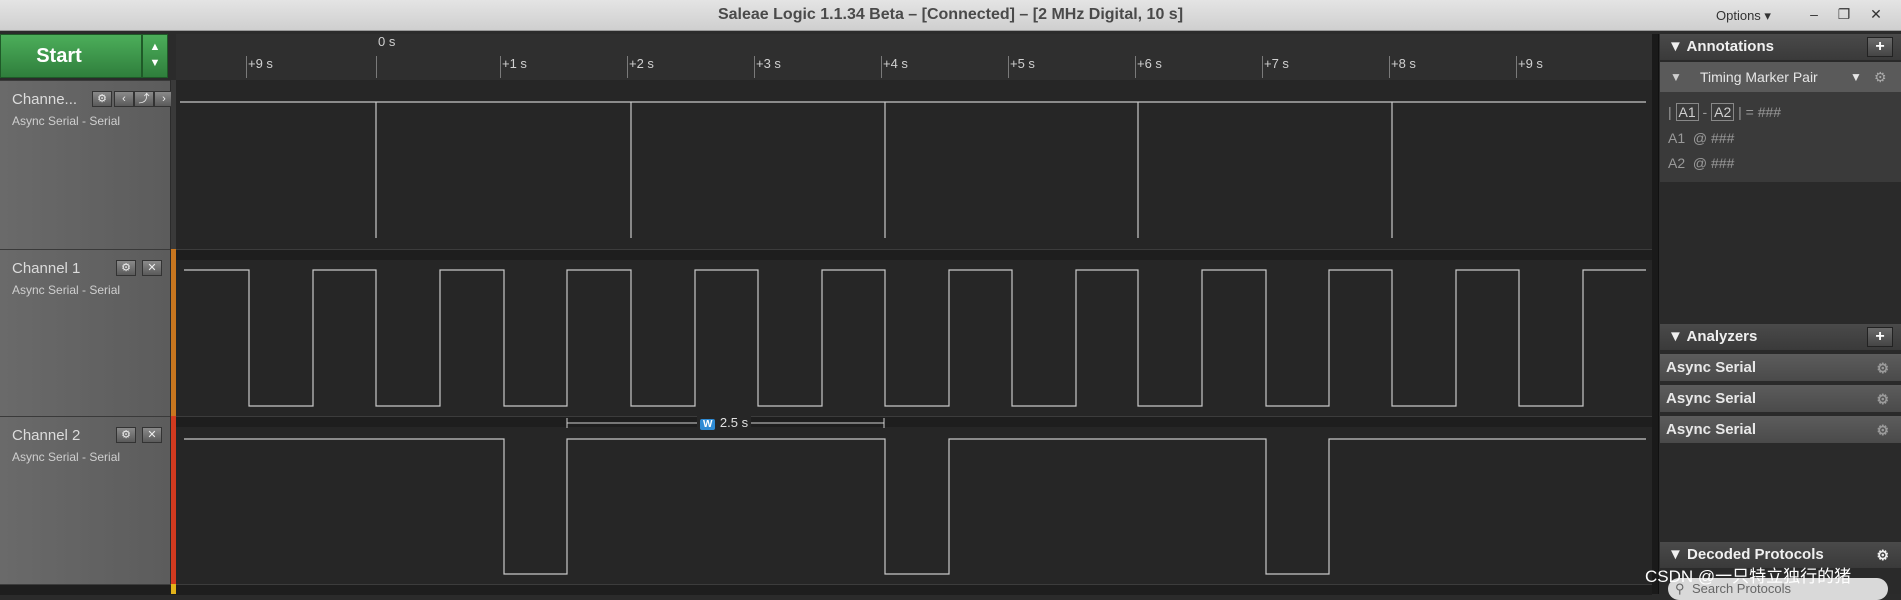 This screenshot has width=1901, height=600. Describe the element at coordinates (144, 99) in the screenshot. I see `trigger-icon: ⤴` at that location.